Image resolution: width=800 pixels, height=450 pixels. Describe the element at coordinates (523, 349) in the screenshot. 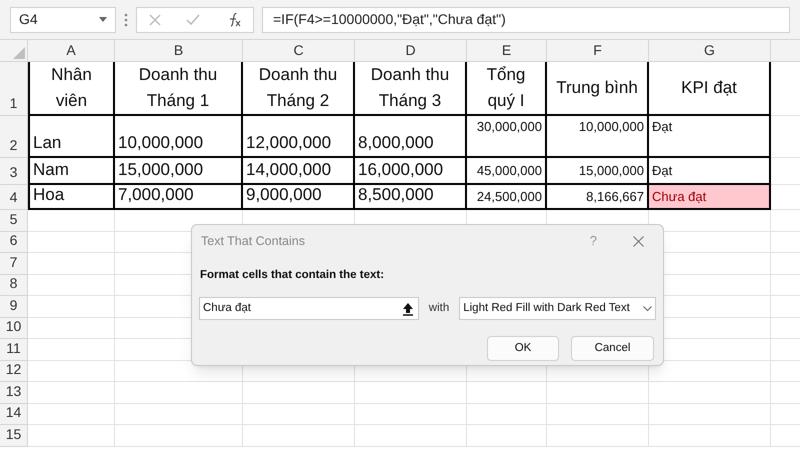

I see `ok-button: OK` at that location.